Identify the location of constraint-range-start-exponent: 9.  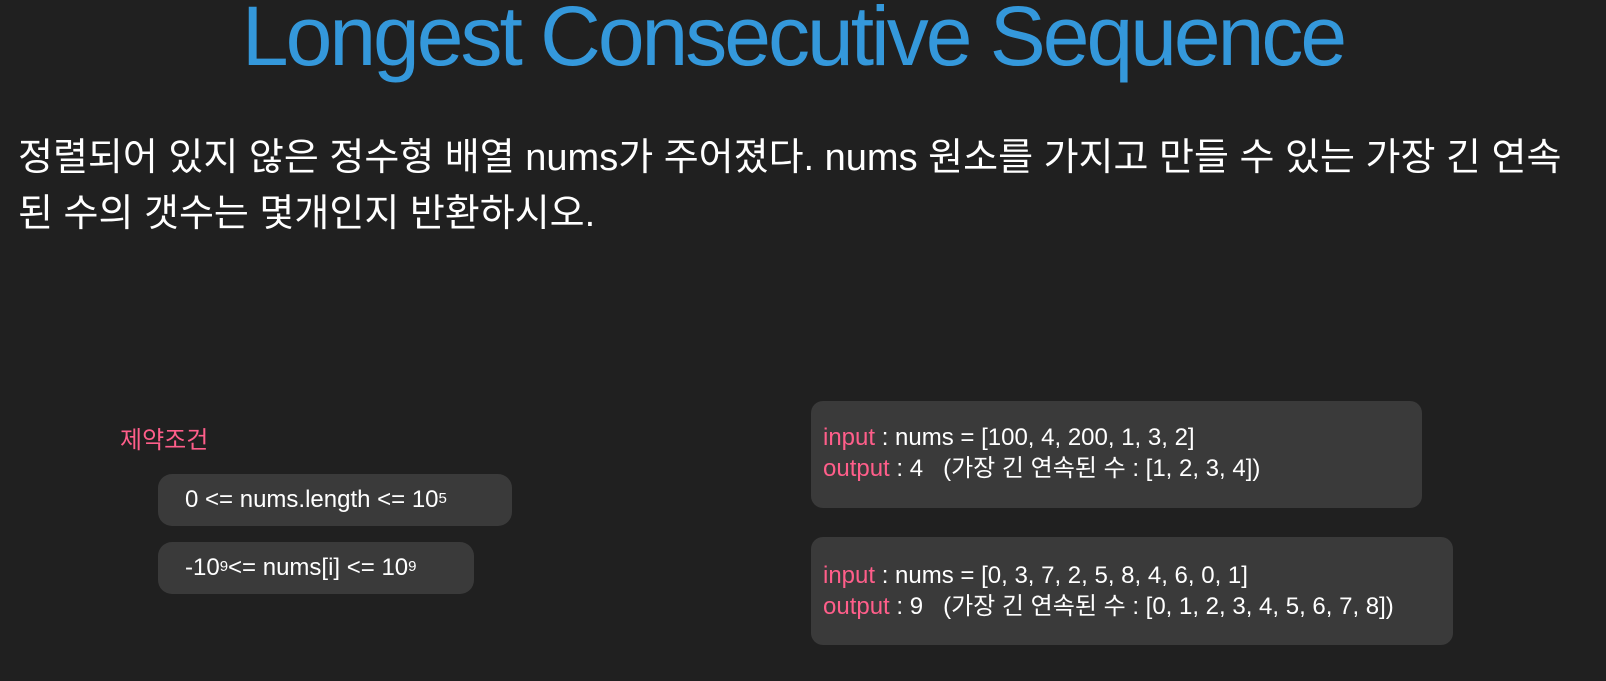
(224, 566).